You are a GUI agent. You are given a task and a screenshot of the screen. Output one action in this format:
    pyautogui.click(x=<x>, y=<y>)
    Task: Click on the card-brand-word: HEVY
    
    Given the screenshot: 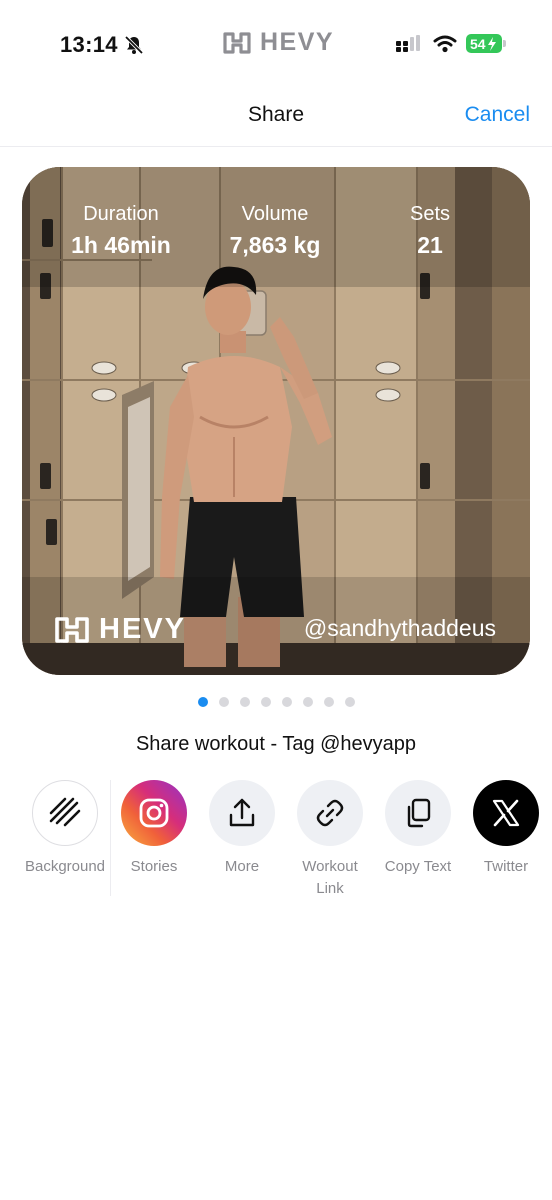 What is the action you would take?
    pyautogui.click(x=142, y=629)
    